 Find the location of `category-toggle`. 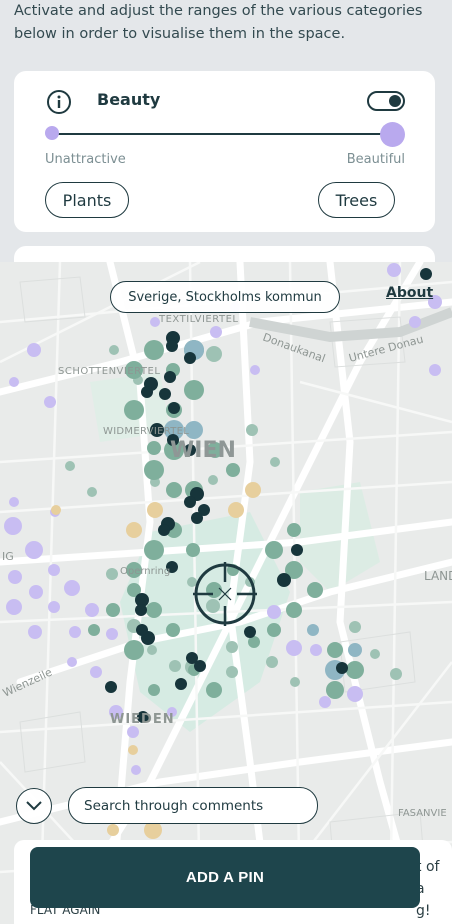

category-toggle is located at coordinates (386, 101).